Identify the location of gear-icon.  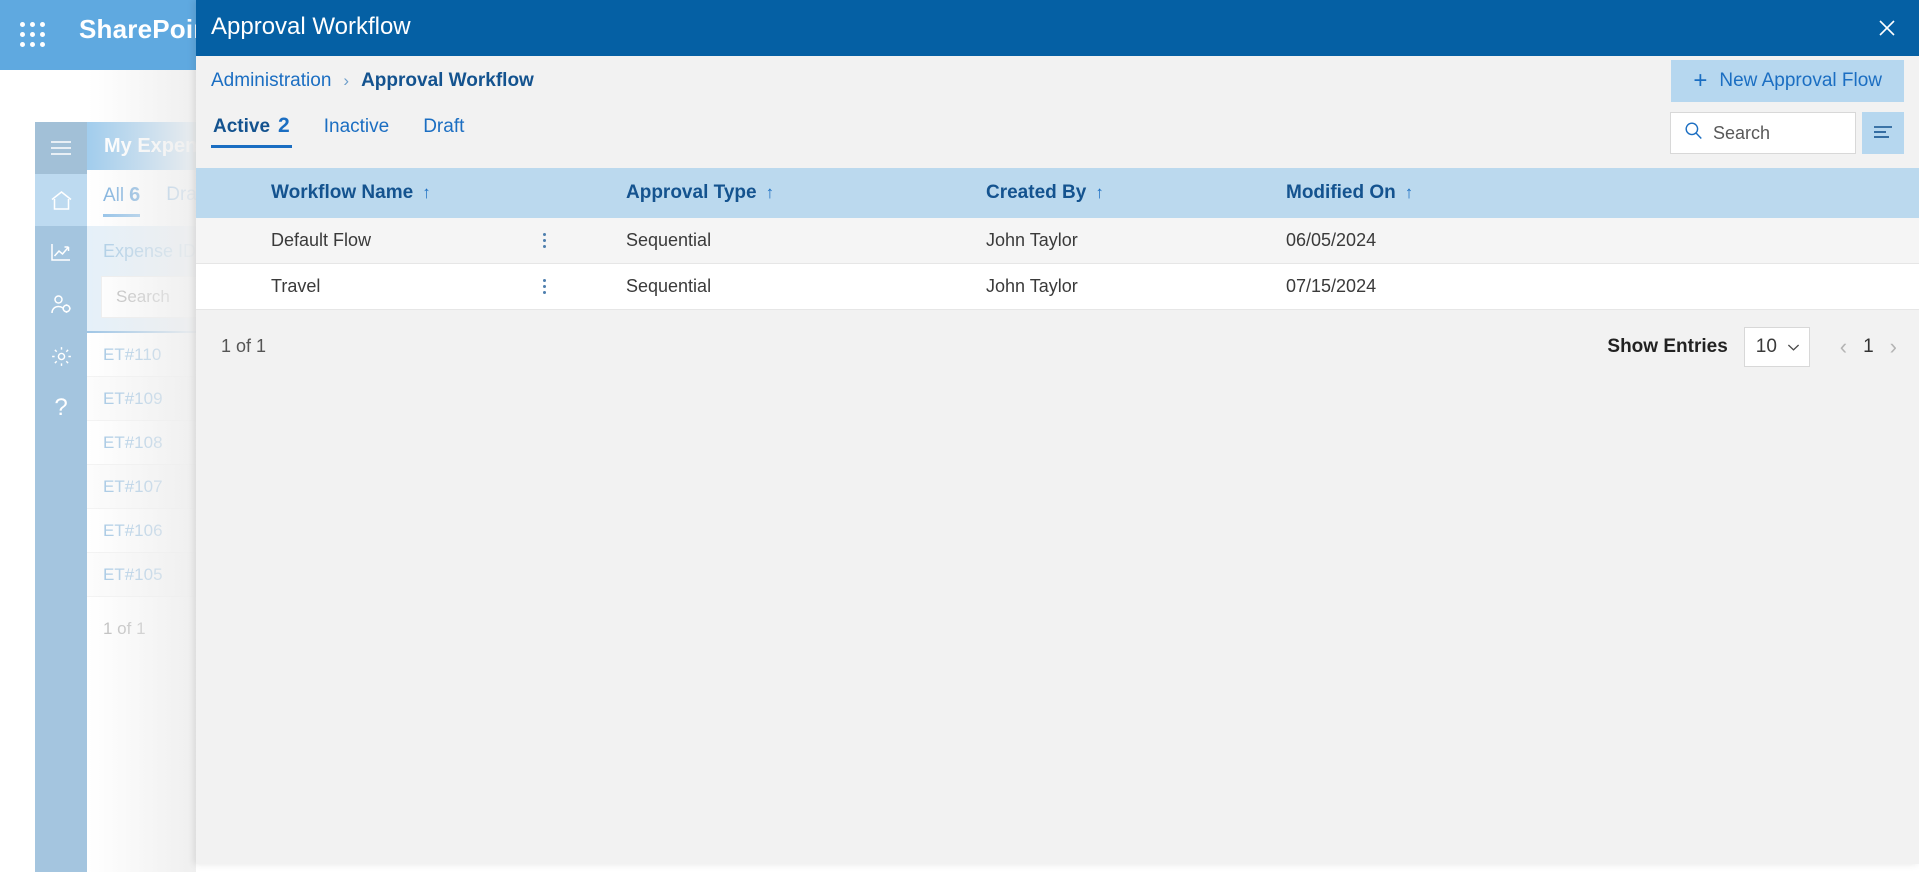
(61, 356).